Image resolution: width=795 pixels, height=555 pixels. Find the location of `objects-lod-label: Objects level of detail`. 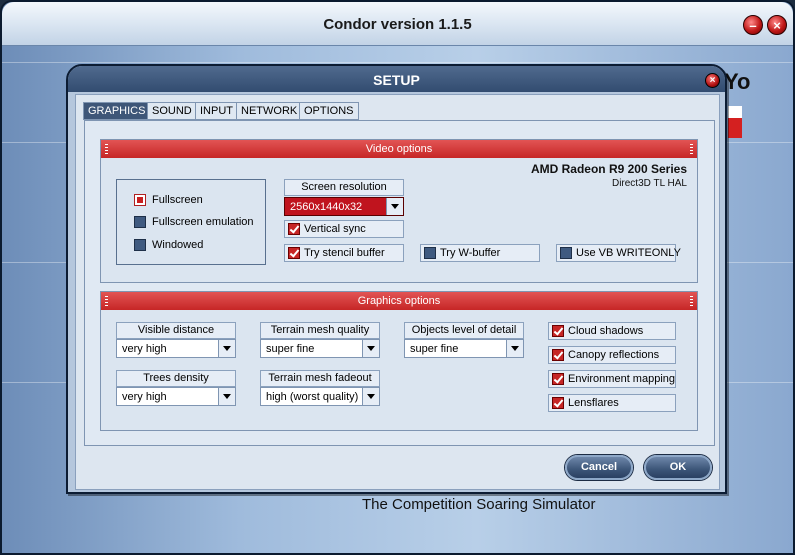

objects-lod-label: Objects level of detail is located at coordinates (464, 330).